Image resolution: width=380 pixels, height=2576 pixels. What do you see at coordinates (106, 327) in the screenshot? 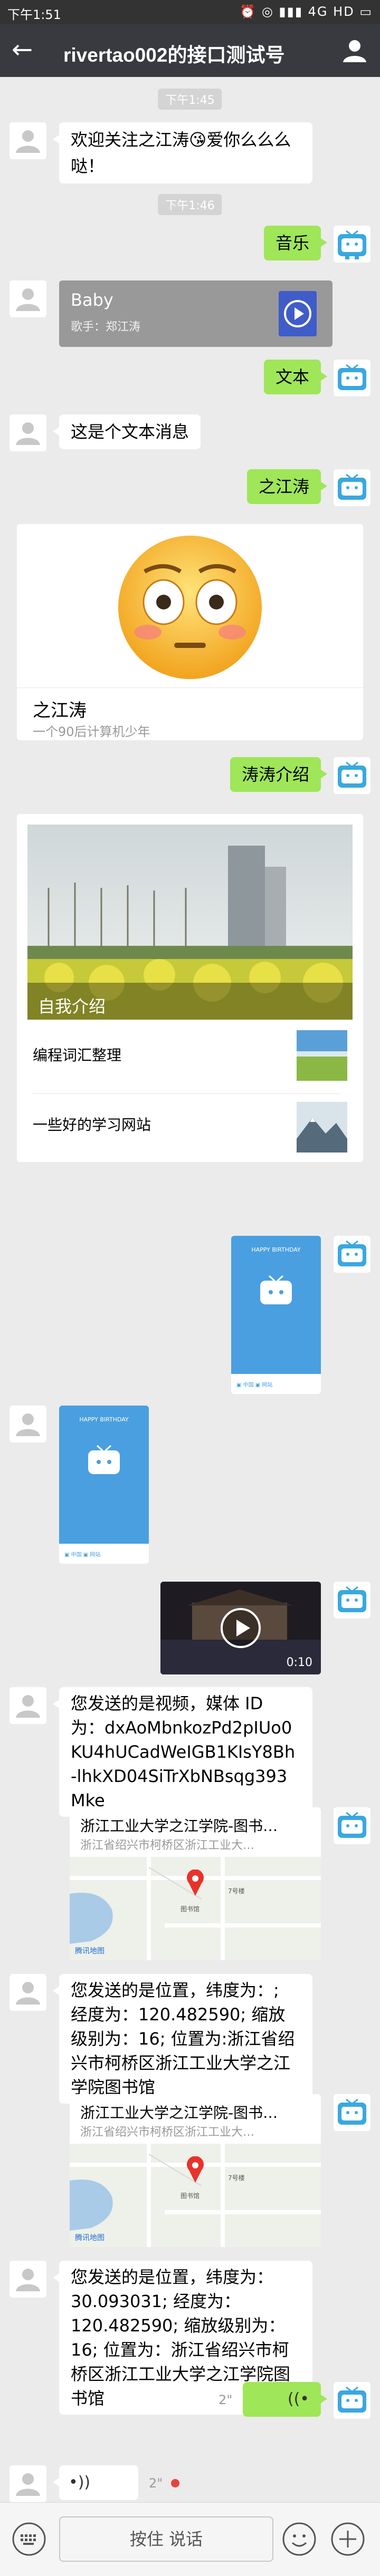
I see `music-singer: 歌手：郑江涛` at bounding box center [106, 327].